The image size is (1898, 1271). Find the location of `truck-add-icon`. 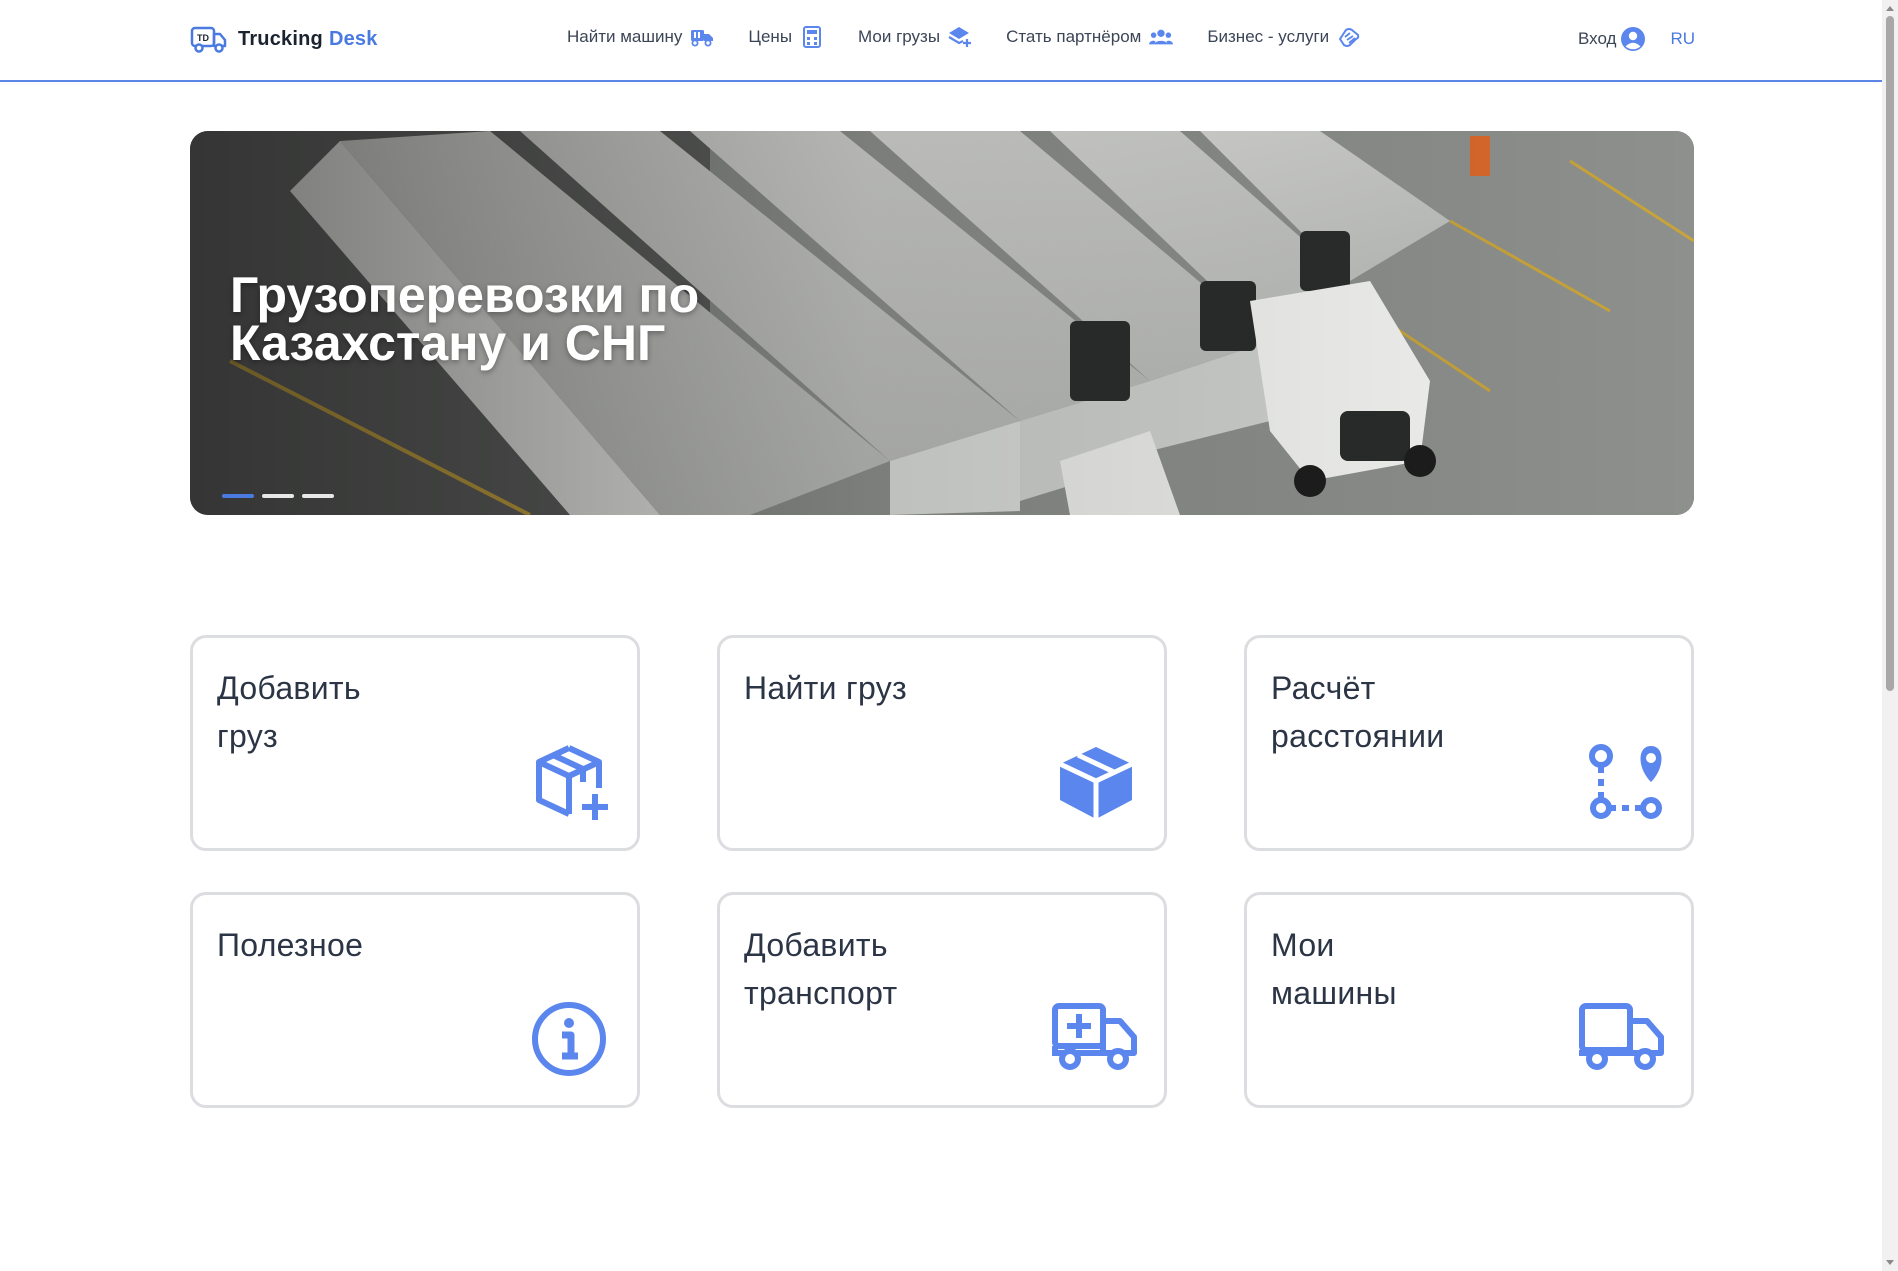

truck-add-icon is located at coordinates (1094, 1036).